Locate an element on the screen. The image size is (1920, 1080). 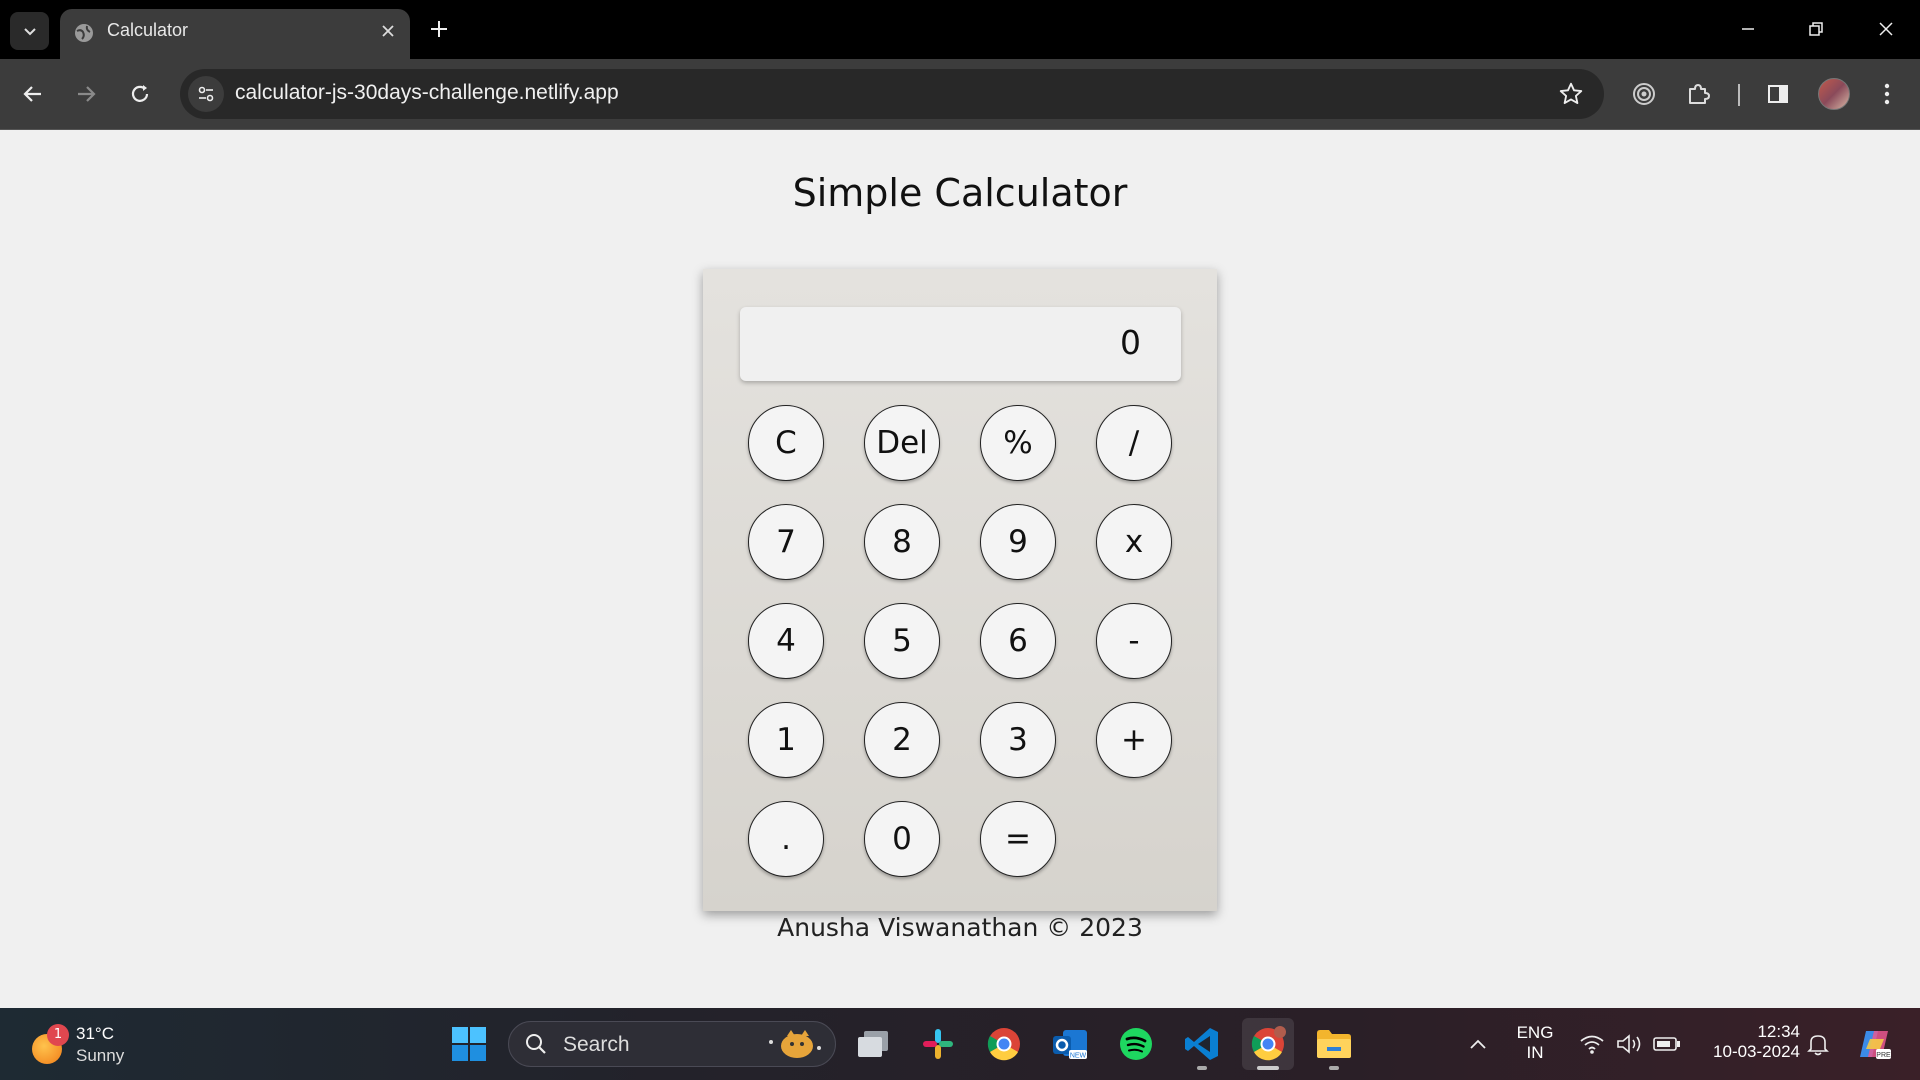
forward-icon is located at coordinates (87, 94).